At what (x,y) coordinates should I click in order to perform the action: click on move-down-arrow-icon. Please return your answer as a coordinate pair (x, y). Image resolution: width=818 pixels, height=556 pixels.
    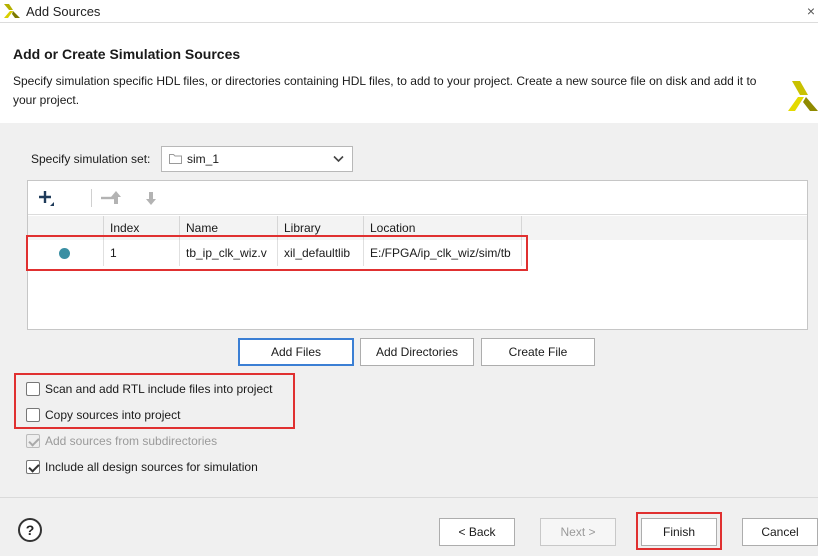
    Looking at the image, I should click on (151, 198).